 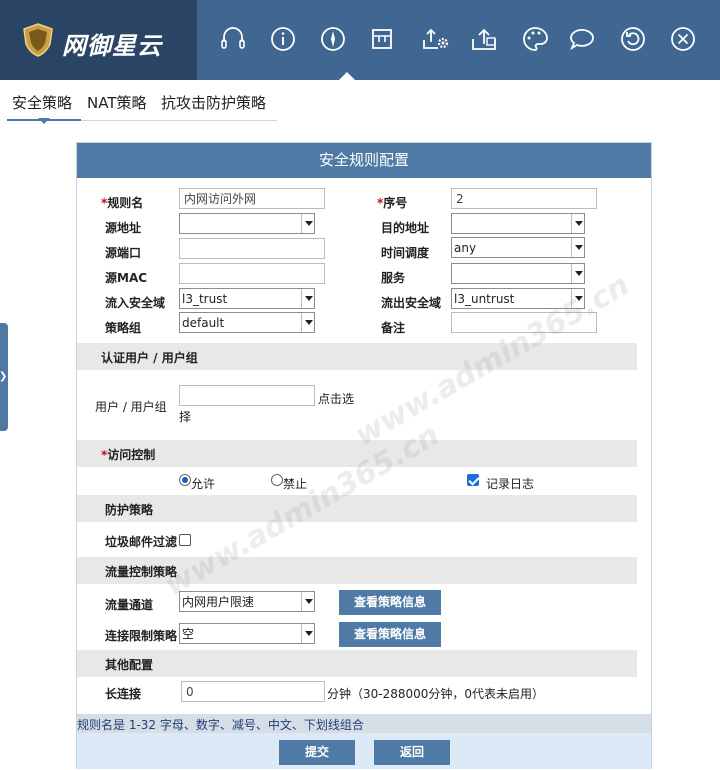 I want to click on service-label: 服务, so click(x=393, y=278).